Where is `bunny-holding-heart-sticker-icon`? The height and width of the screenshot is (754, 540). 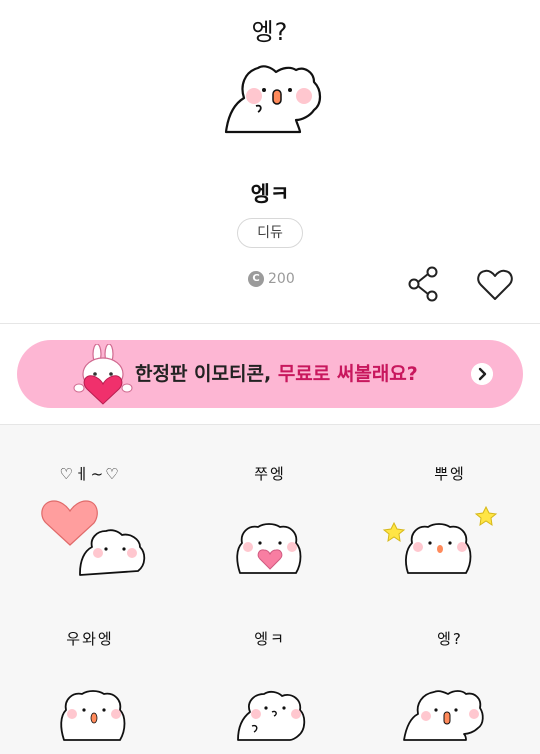
bunny-holding-heart-sticker-icon is located at coordinates (269, 548).